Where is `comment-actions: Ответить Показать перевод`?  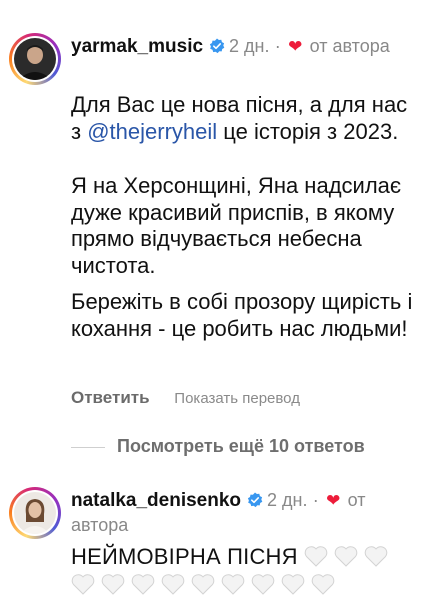 comment-actions: Ответить Показать перевод is located at coordinates (185, 398).